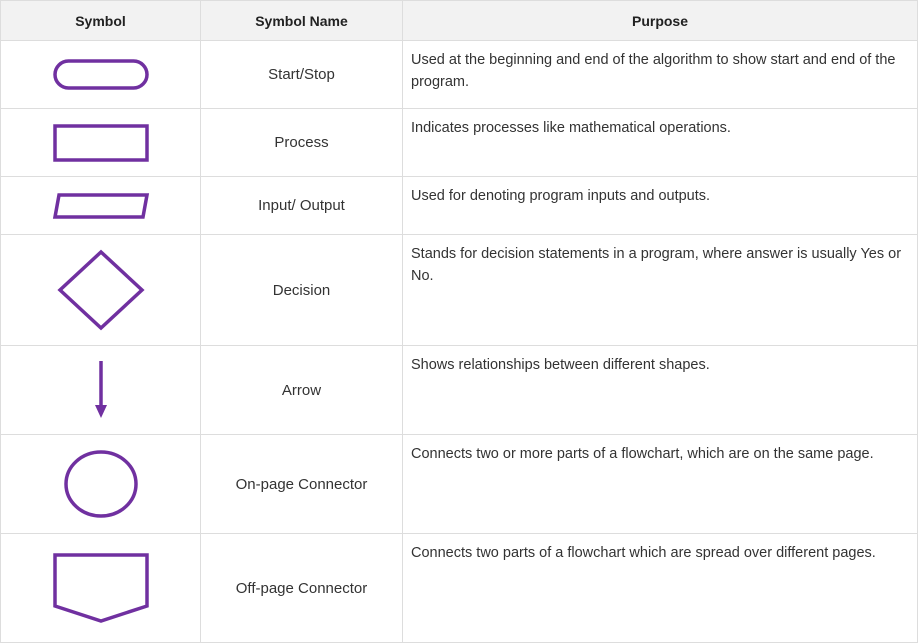 This screenshot has height=643, width=922. I want to click on rectangle-icon, so click(100, 142).